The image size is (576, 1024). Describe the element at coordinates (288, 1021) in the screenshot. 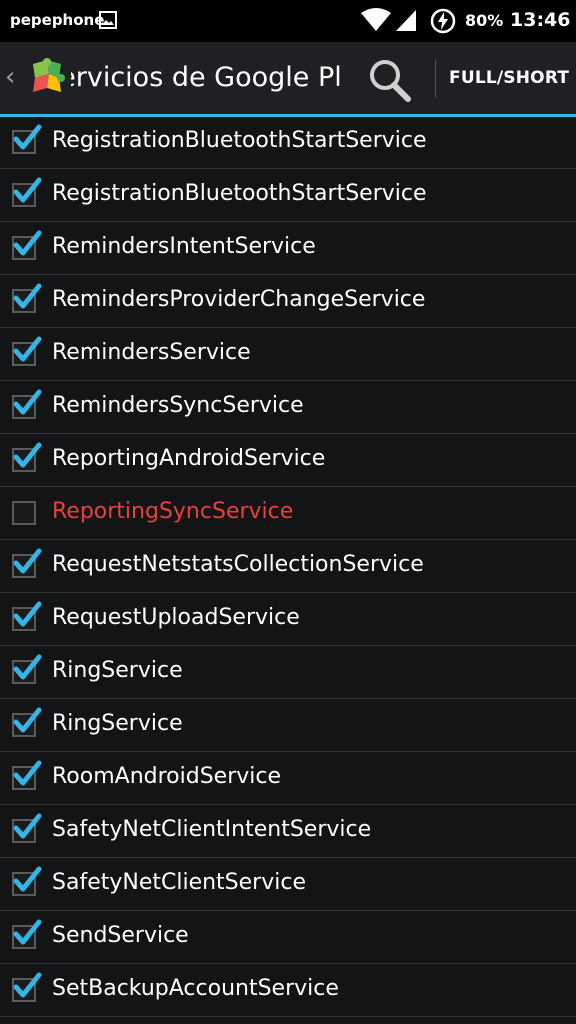

I see `service-row` at that location.